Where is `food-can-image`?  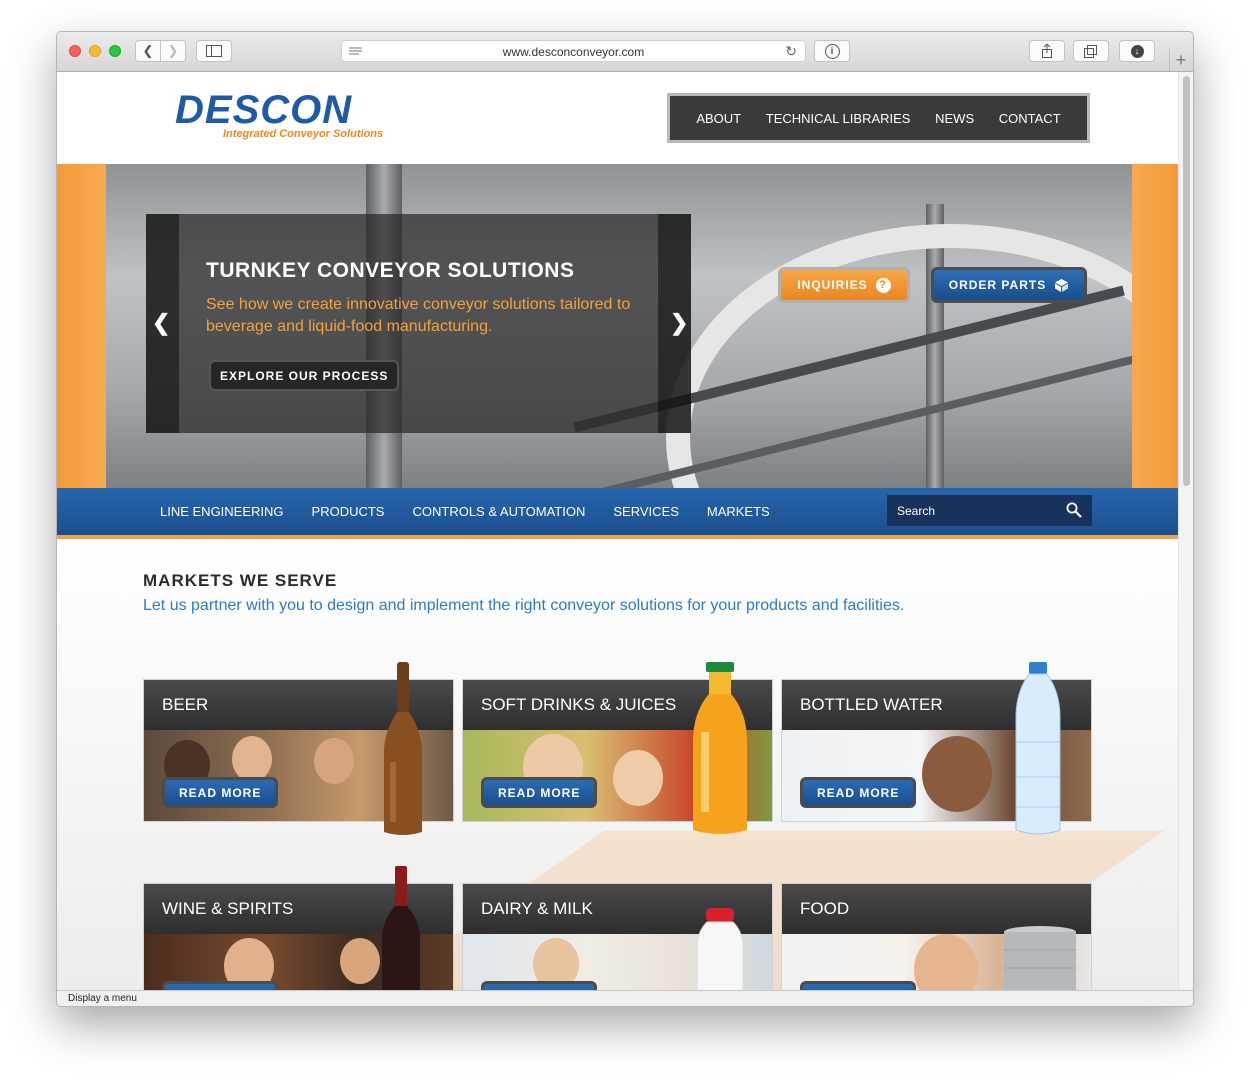 food-can-image is located at coordinates (1040, 958).